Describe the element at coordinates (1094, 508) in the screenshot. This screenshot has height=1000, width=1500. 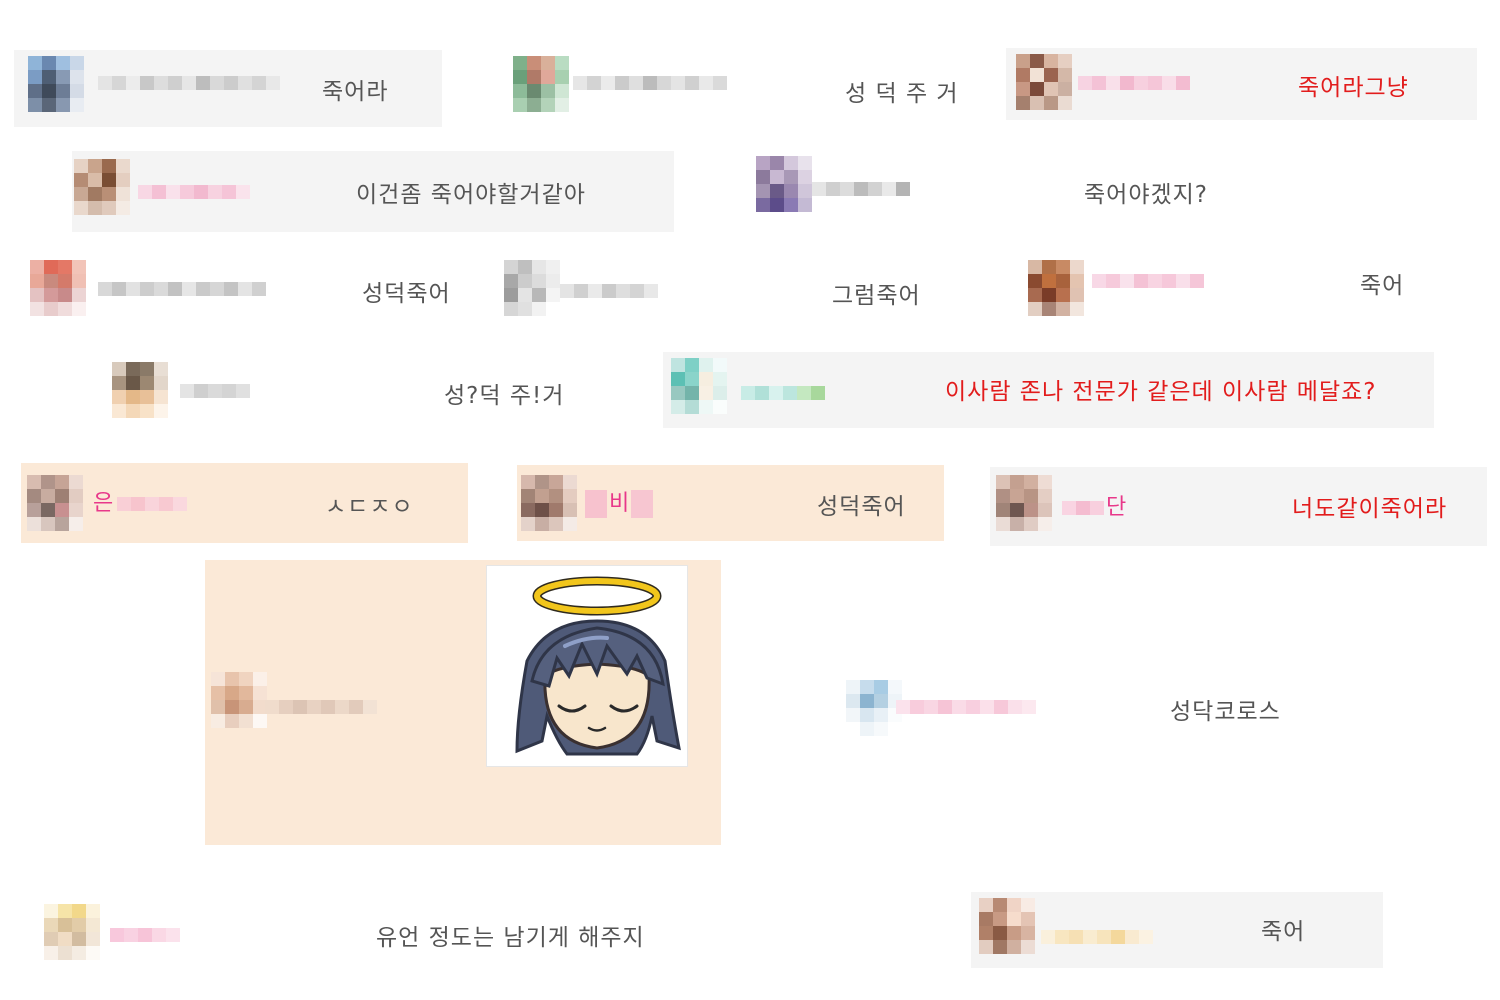
I see `nickname: 단` at that location.